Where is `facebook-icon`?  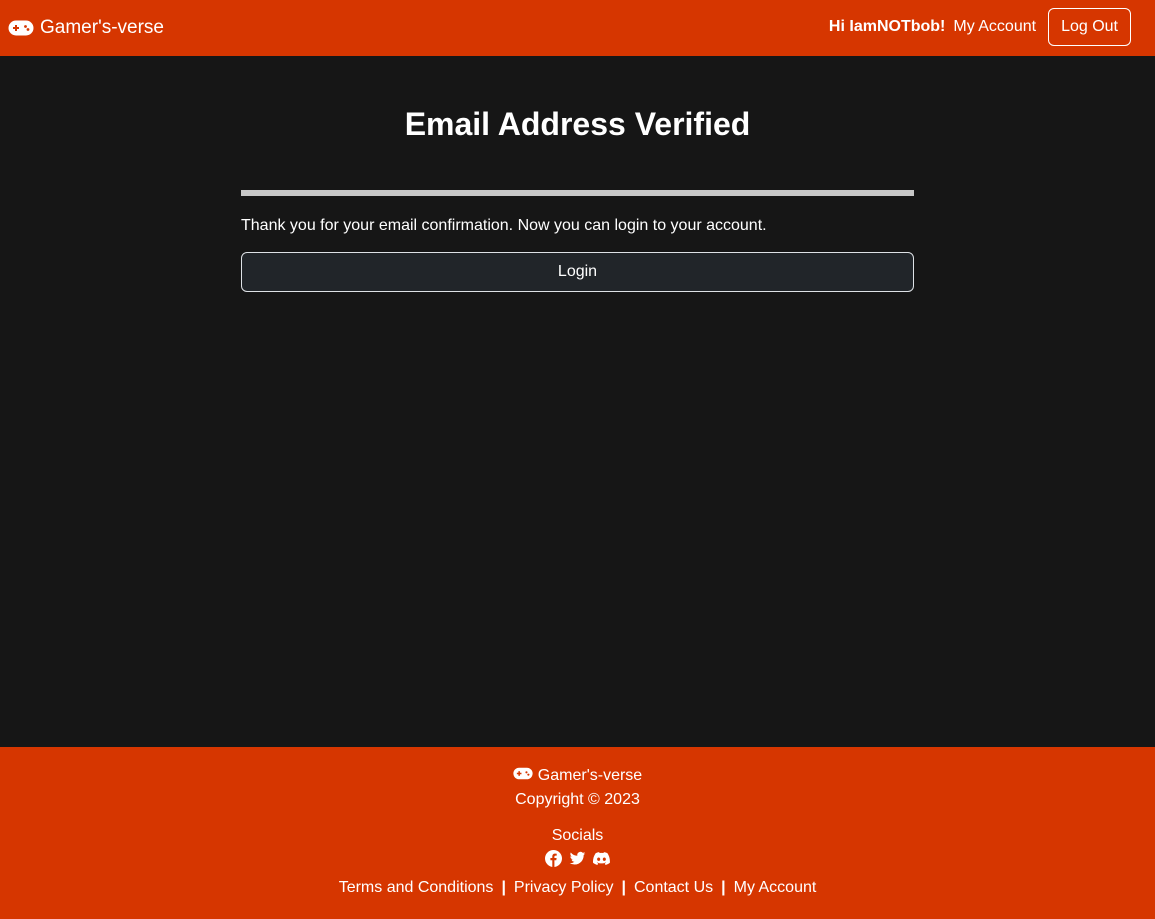
facebook-icon is located at coordinates (553, 858).